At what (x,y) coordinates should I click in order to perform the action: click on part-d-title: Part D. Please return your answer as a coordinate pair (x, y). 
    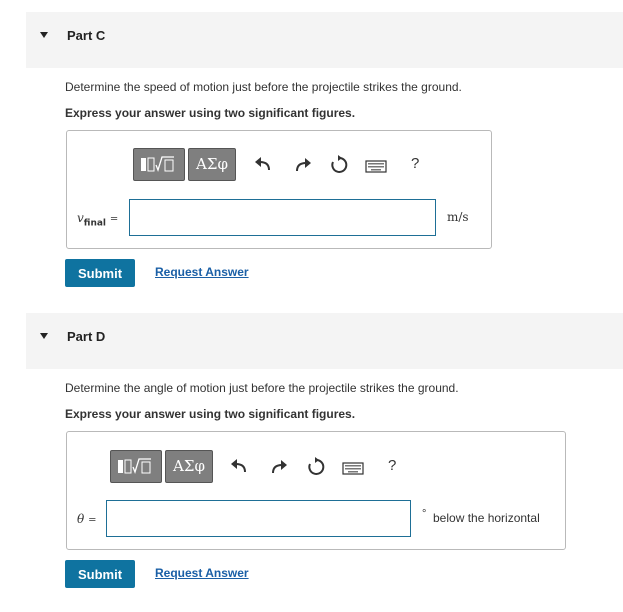
    Looking at the image, I should click on (86, 336).